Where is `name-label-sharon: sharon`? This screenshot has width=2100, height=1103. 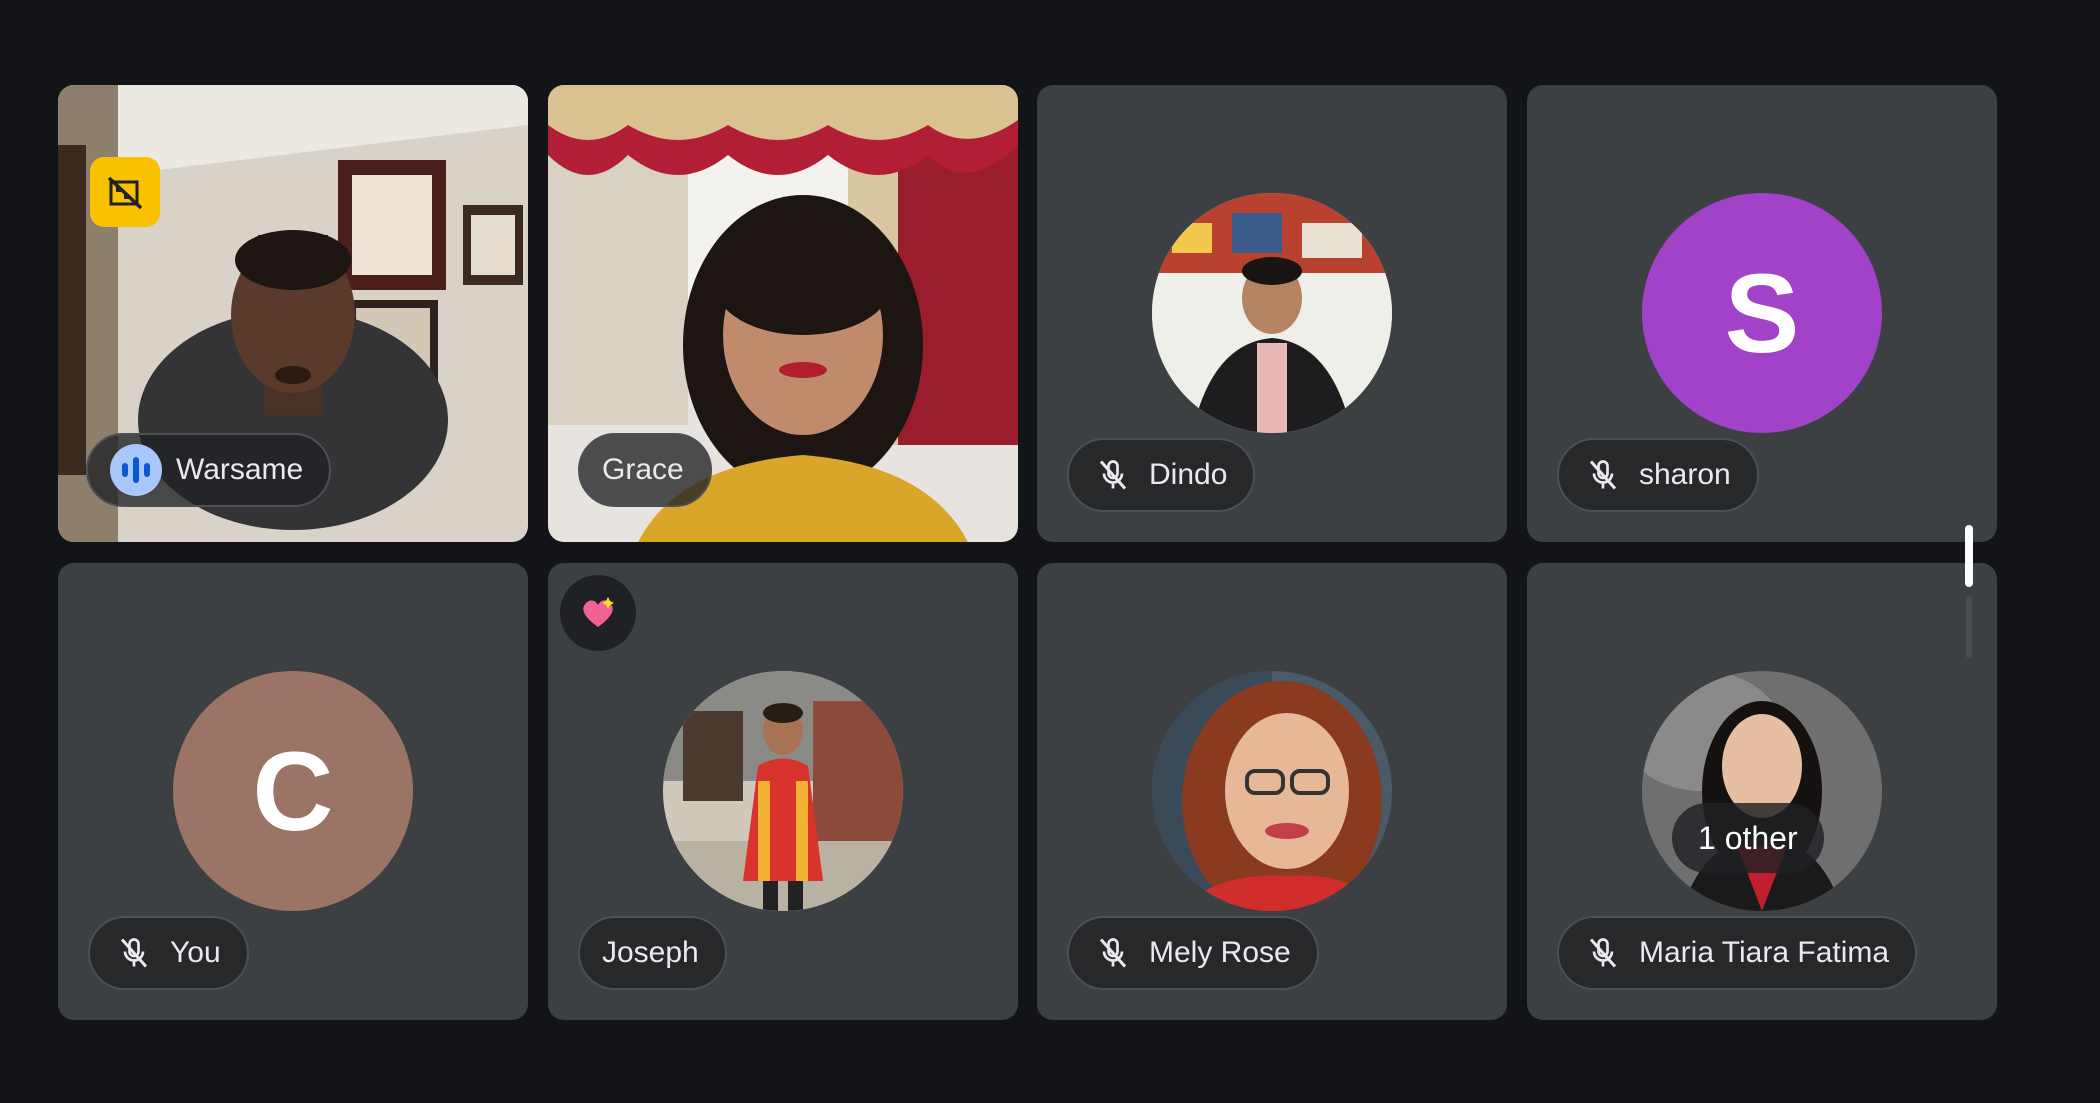 name-label-sharon: sharon is located at coordinates (1658, 475).